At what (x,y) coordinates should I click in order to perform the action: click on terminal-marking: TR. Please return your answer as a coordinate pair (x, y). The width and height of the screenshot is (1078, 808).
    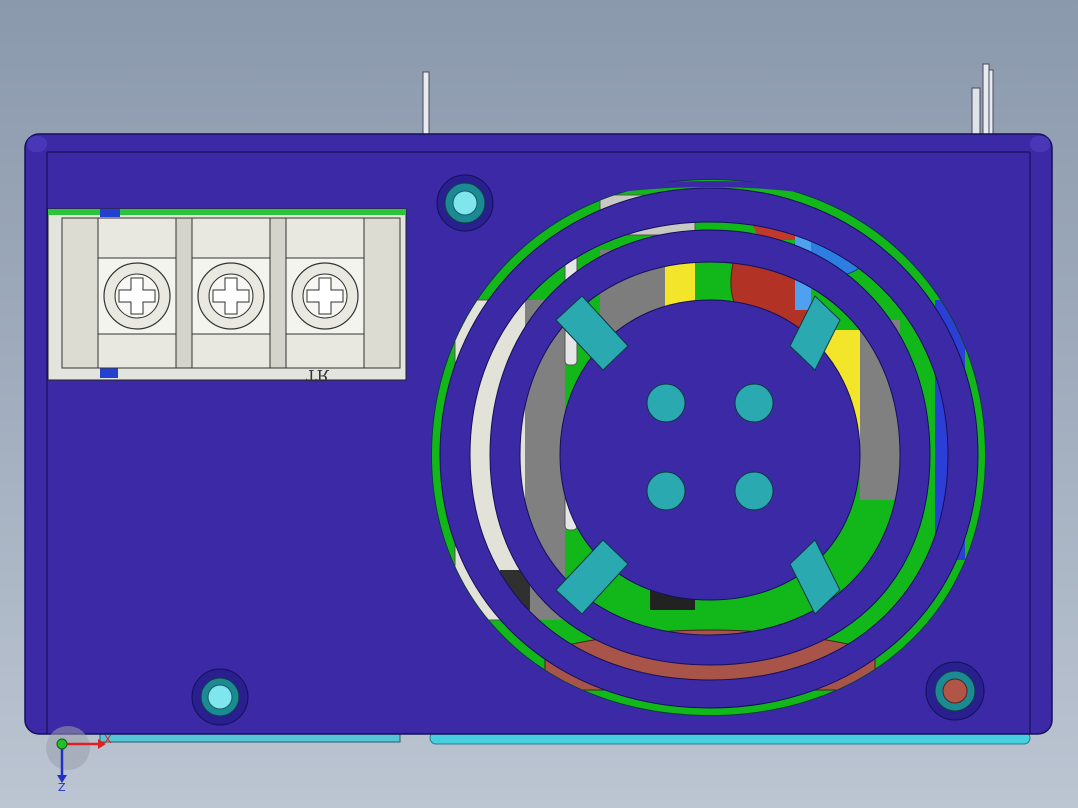
    Looking at the image, I should click on (318, 375).